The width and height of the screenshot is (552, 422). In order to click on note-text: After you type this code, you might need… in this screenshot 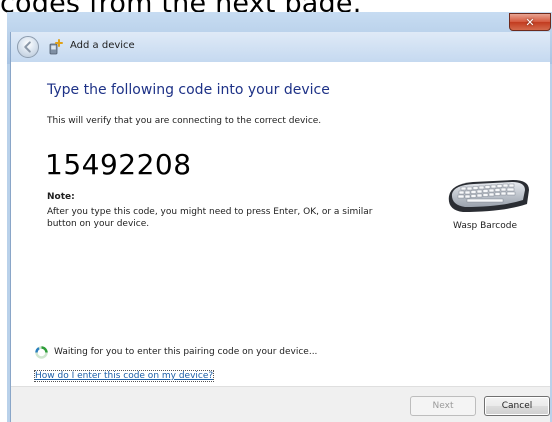, I will do `click(210, 218)`.